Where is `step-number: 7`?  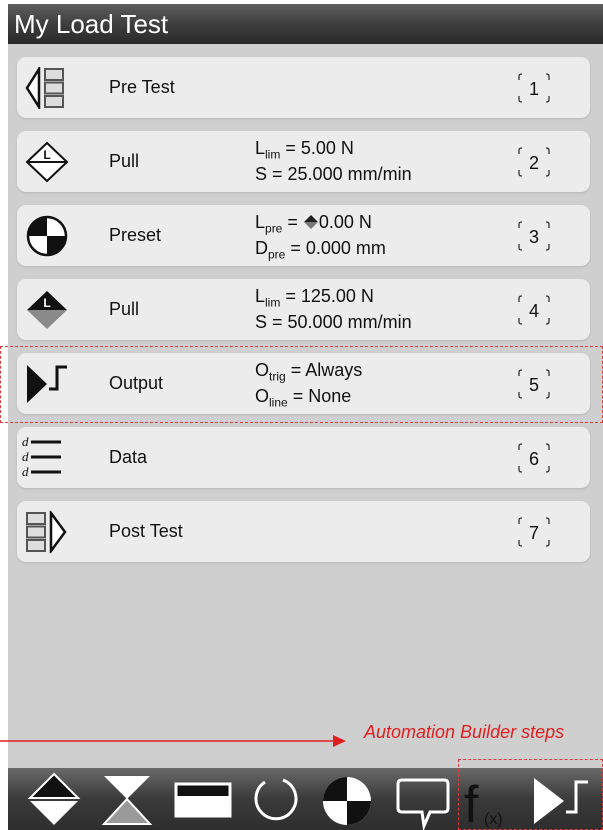
step-number: 7 is located at coordinates (534, 532).